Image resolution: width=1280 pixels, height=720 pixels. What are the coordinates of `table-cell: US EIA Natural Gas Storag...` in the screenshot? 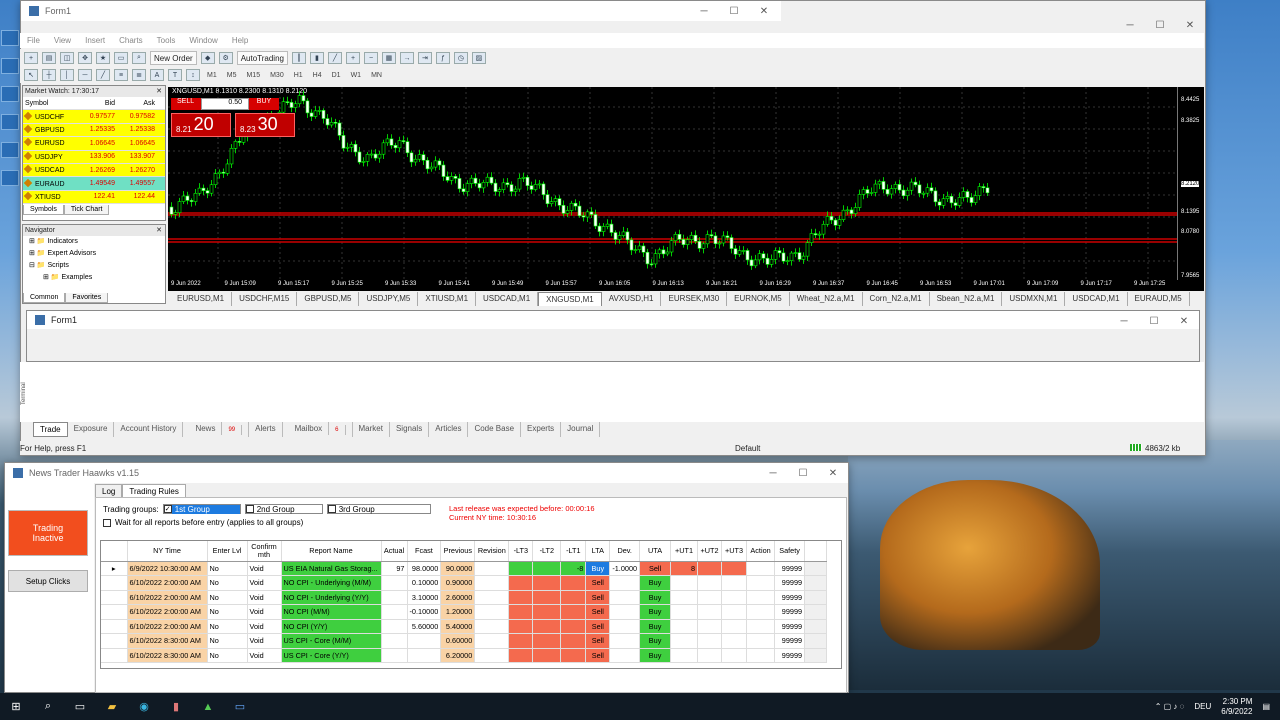 It's located at (331, 568).